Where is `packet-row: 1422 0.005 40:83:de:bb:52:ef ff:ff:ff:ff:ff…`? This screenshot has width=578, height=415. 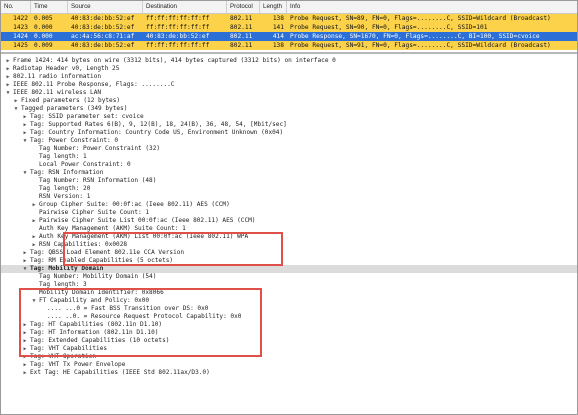
packet-row: 1422 0.005 40:83:de:bb:52:ef ff:ff:ff:ff:ff… is located at coordinates (289, 18).